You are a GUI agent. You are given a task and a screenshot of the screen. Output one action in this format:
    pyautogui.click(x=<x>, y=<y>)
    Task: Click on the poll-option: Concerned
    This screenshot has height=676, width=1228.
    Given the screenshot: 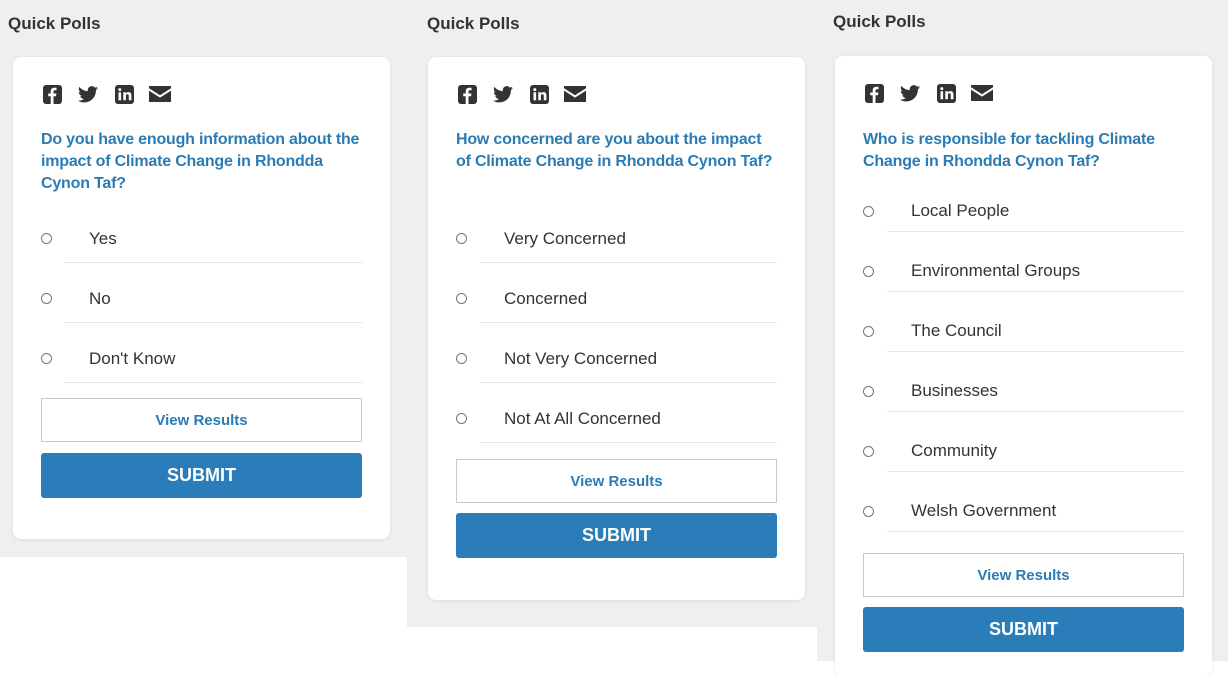 What is the action you would take?
    pyautogui.click(x=616, y=293)
    